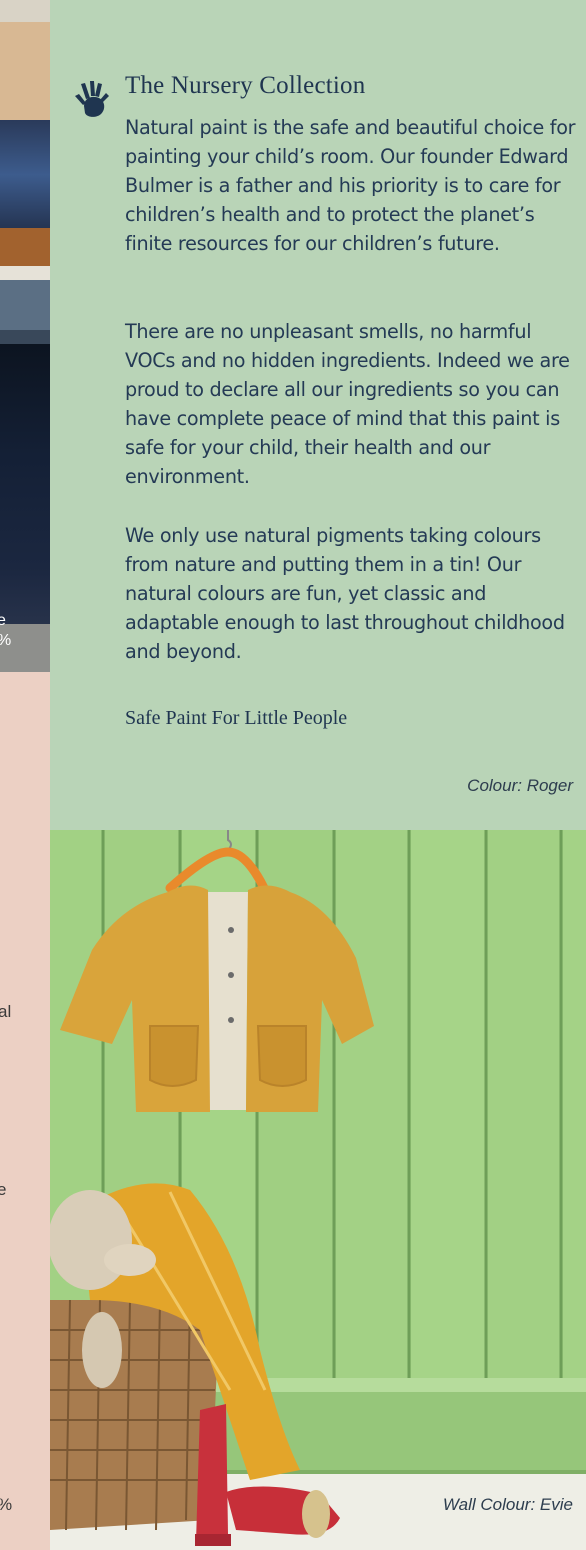 This screenshot has height=1550, width=586. I want to click on collection-title: The Nursery Collection, so click(245, 85).